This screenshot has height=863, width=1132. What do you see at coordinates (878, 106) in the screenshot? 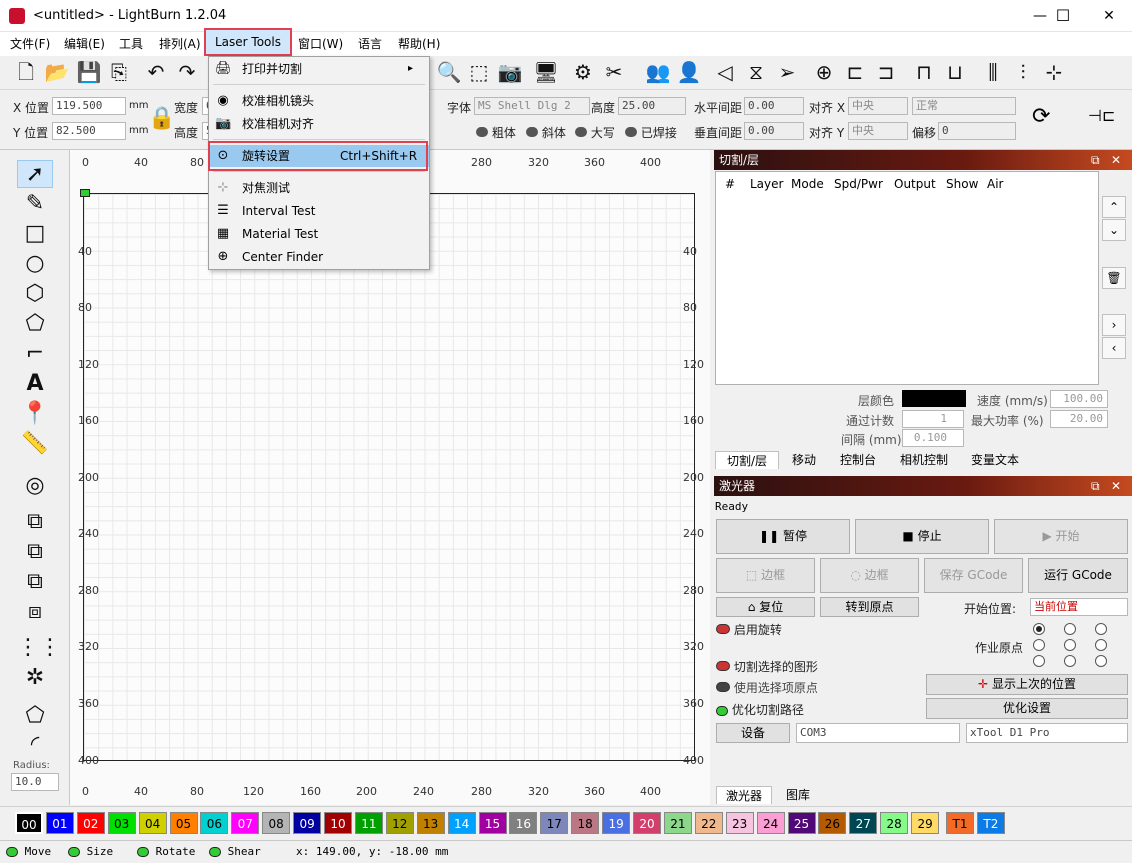
I see `align-x-select: 中央` at bounding box center [878, 106].